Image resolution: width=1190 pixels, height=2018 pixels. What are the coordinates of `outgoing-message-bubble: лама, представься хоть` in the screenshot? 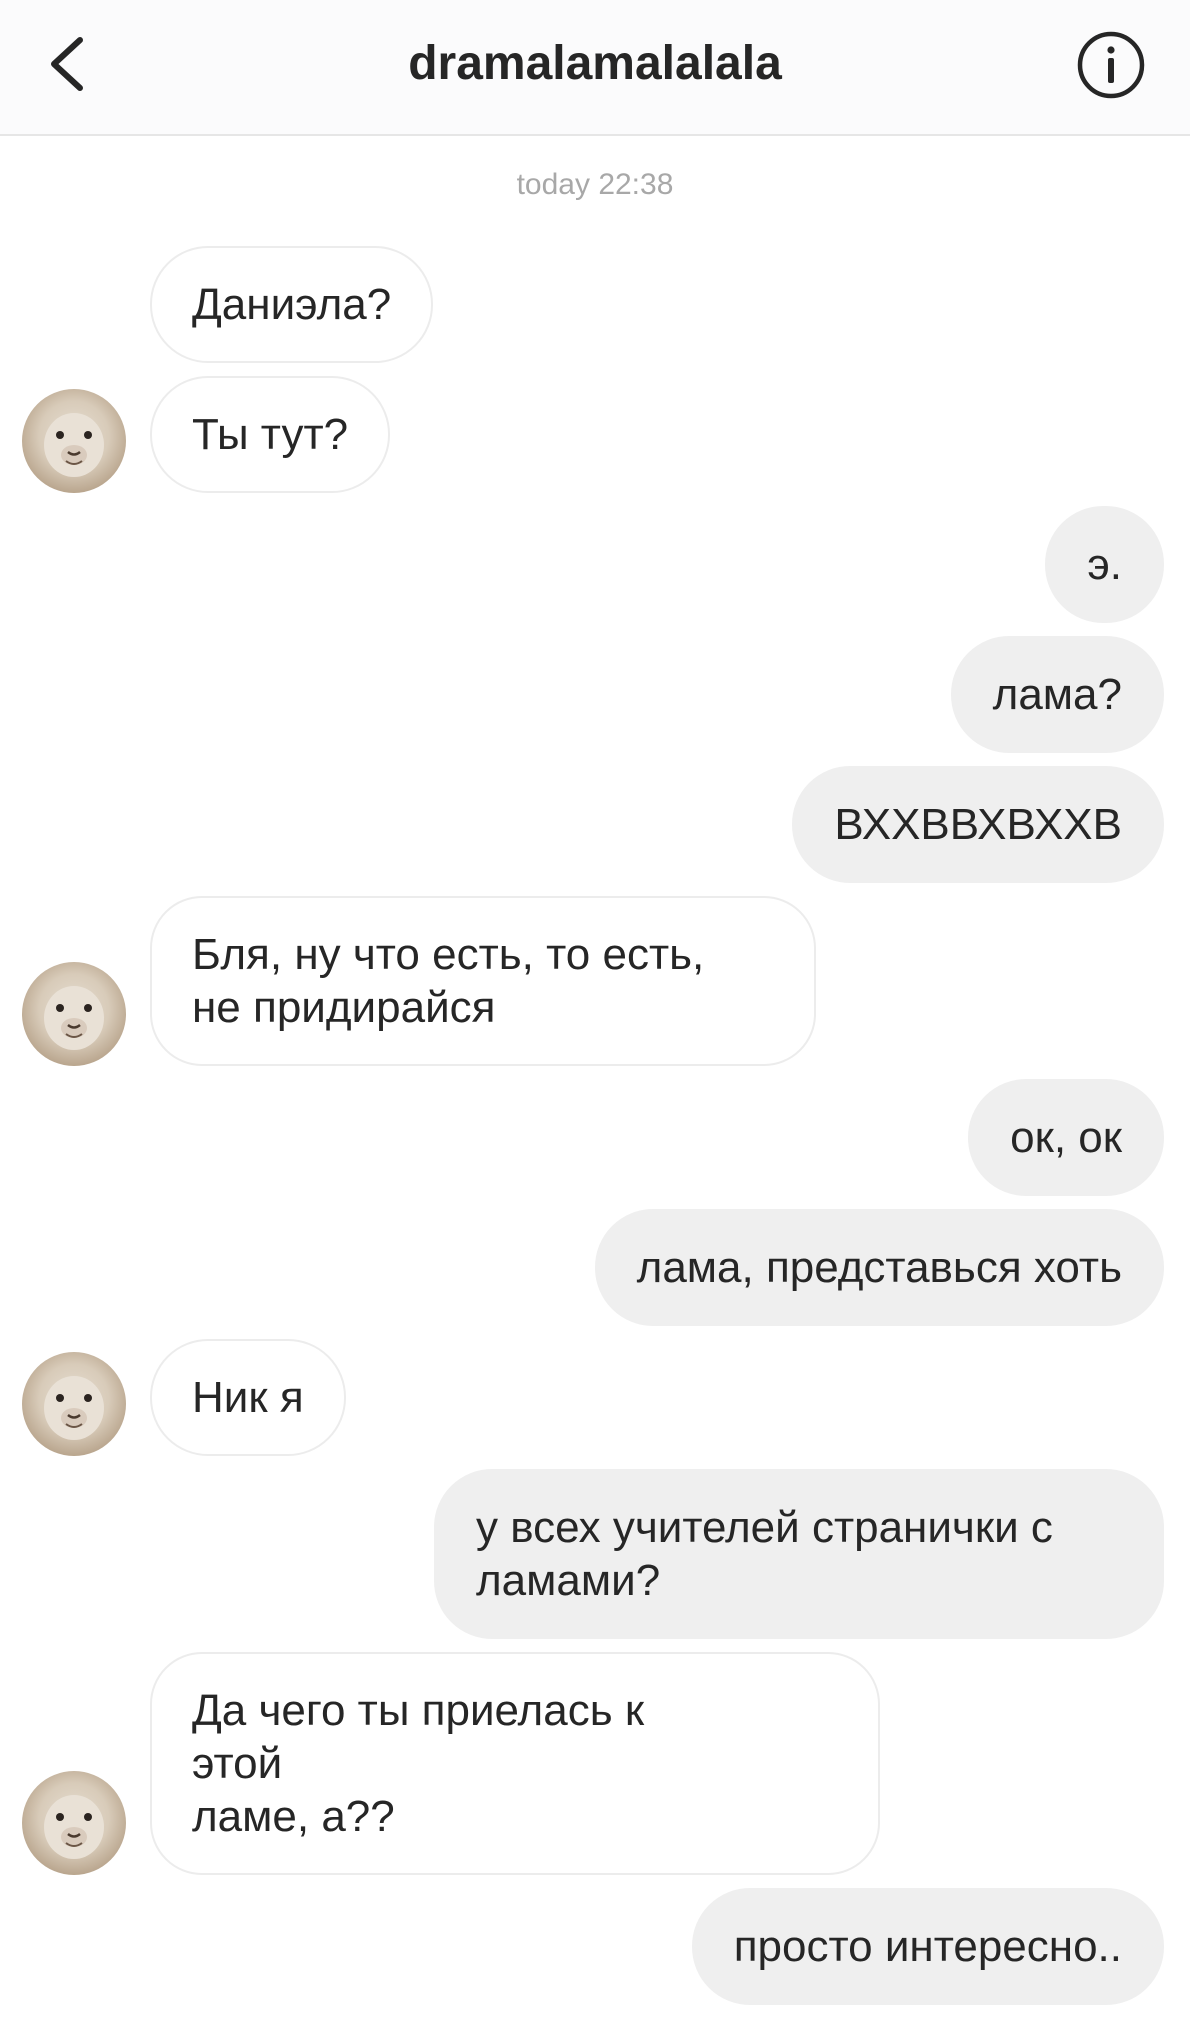 It's located at (879, 1267).